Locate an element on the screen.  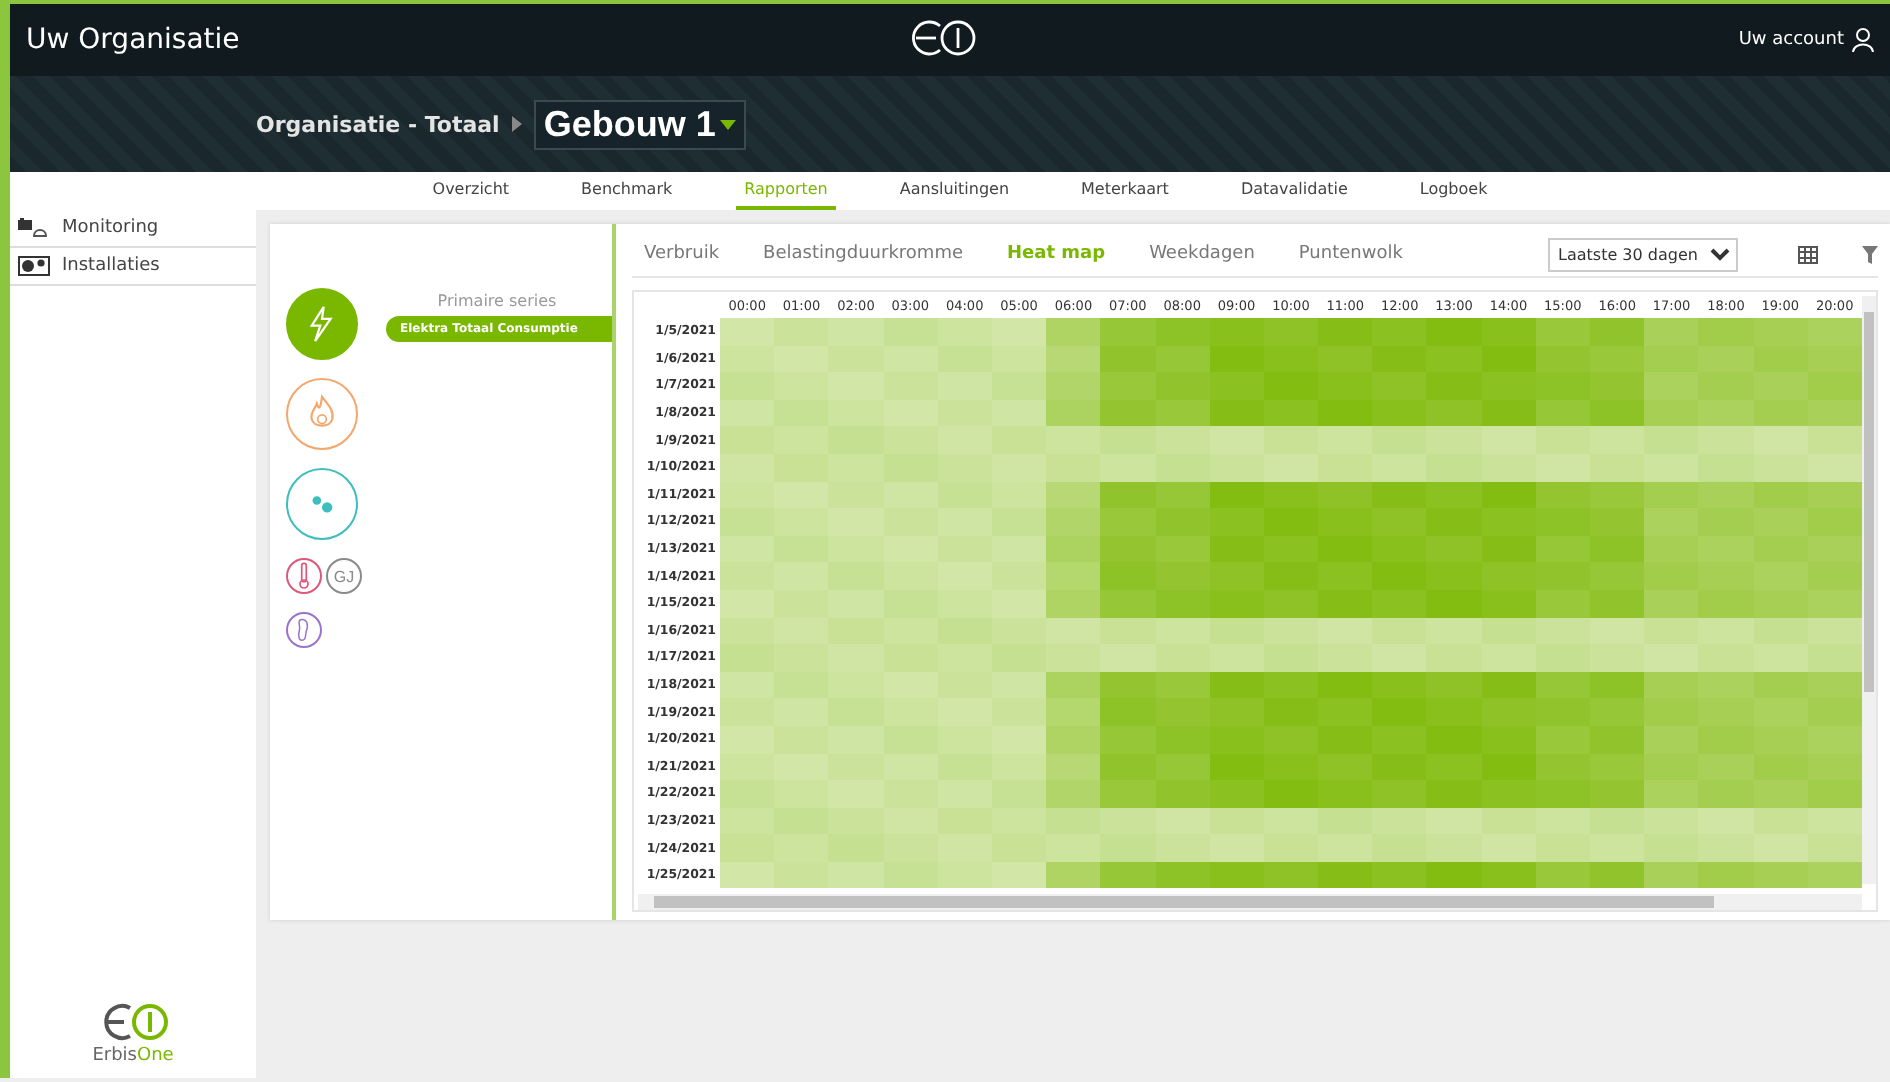
monitoring-icon is located at coordinates (34, 228).